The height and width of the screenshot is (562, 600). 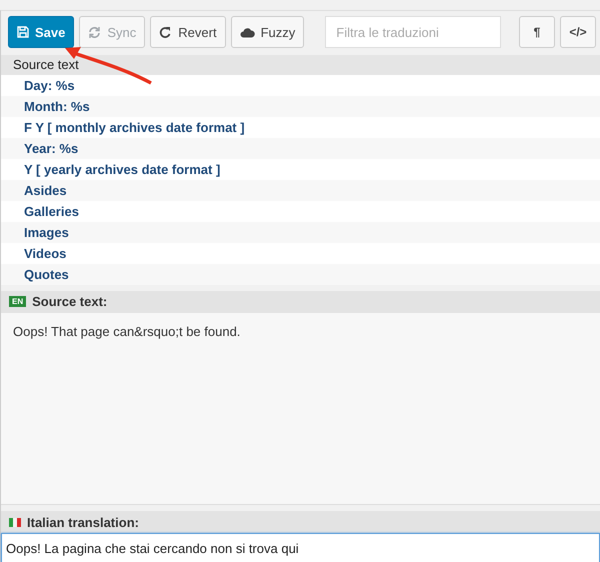 What do you see at coordinates (23, 32) in the screenshot?
I see `save-icon` at bounding box center [23, 32].